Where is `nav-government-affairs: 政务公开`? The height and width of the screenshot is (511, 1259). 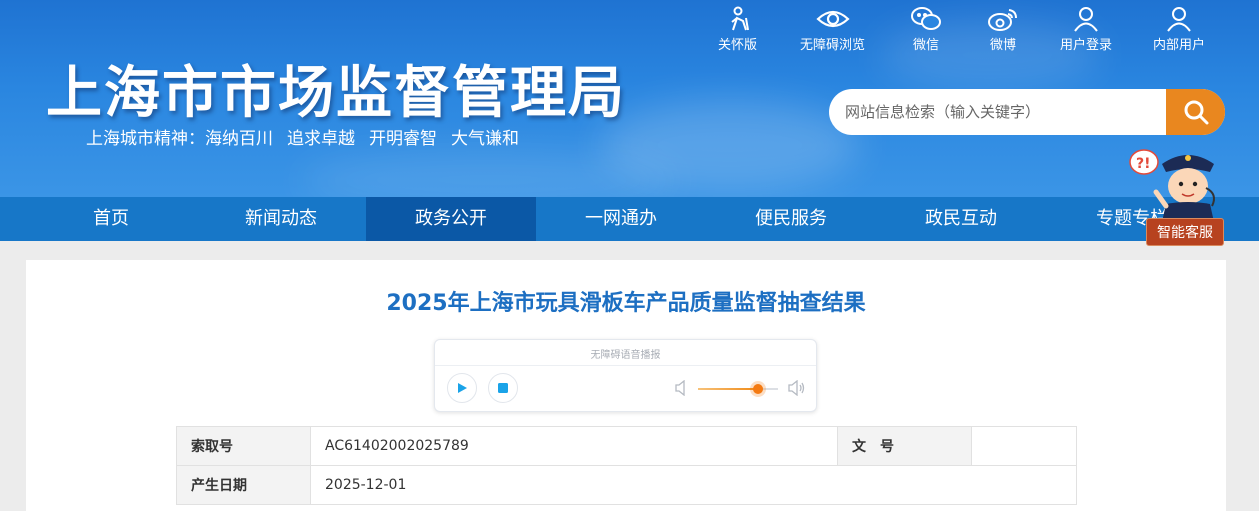
nav-government-affairs: 政务公开 is located at coordinates (451, 219).